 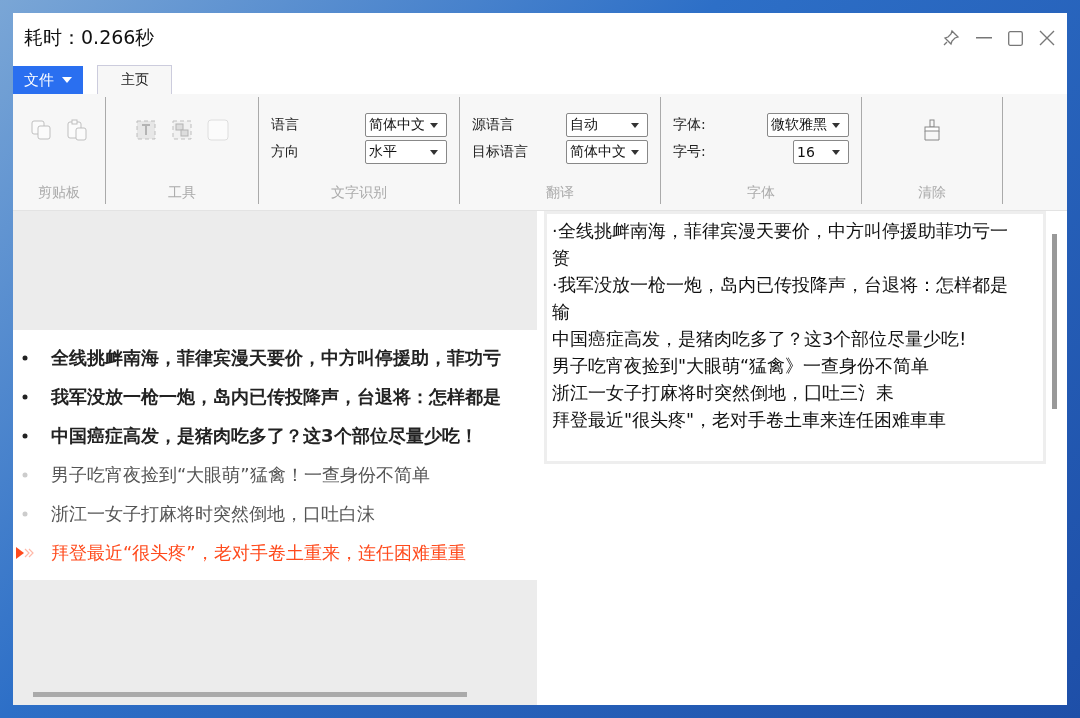 I want to click on headline-text: 我军没放一枪一炮，岛内已传投降声，台退将：怎样都是, so click(x=276, y=396).